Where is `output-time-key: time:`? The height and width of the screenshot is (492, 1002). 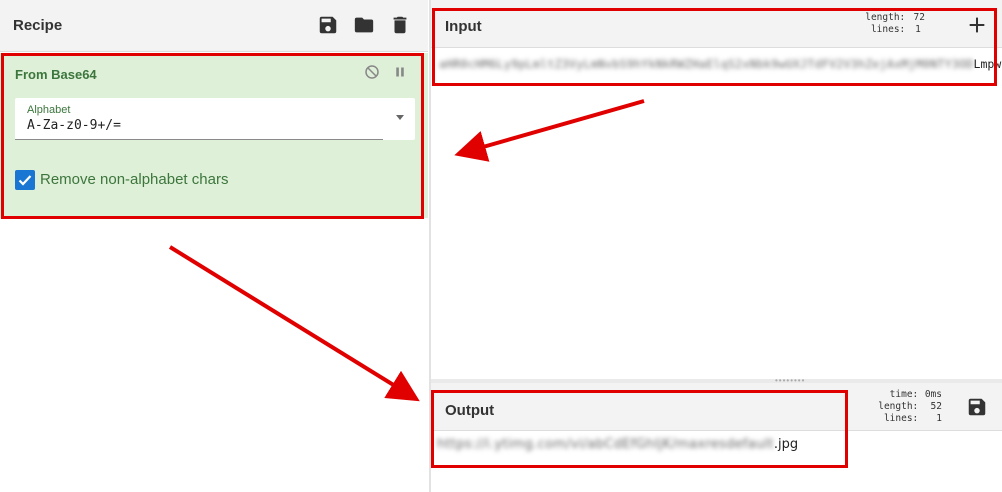 output-time-key: time: is located at coordinates (904, 394).